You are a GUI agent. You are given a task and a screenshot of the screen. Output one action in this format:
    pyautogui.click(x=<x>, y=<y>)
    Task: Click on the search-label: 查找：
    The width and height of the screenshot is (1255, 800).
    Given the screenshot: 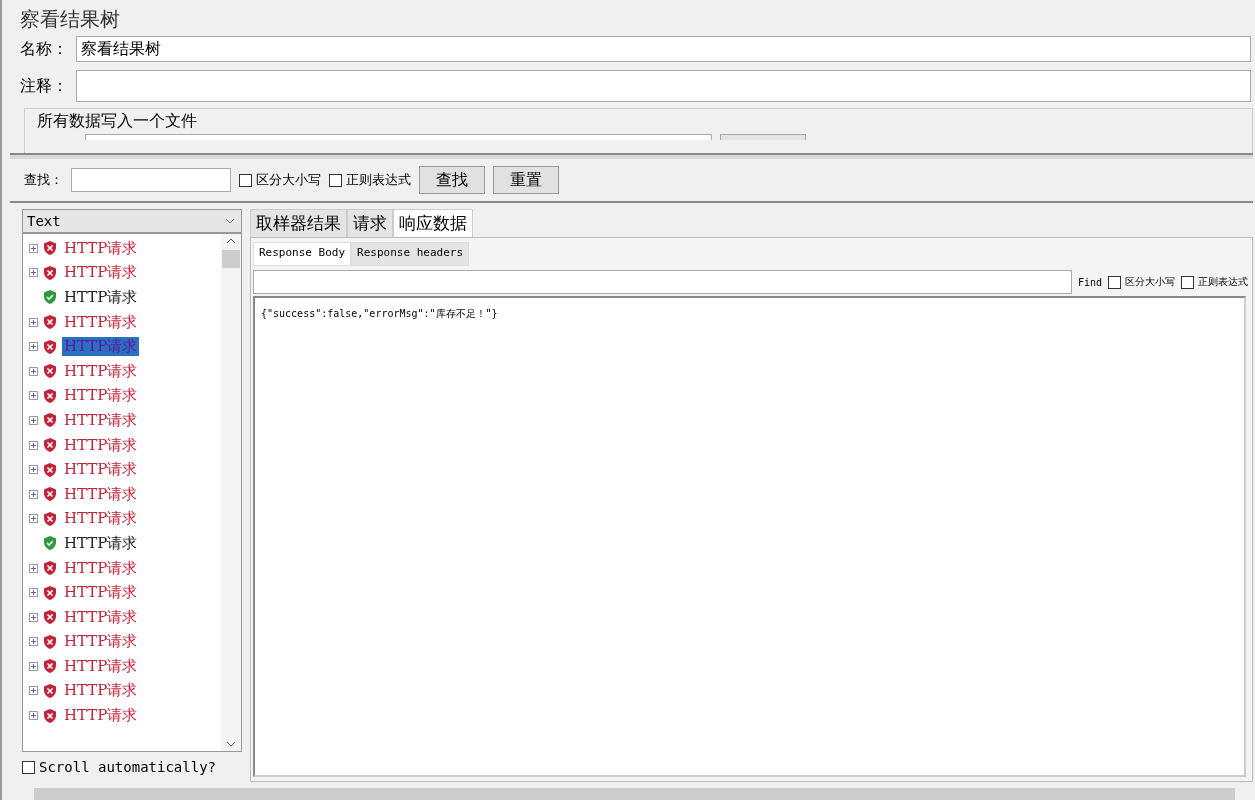 What is the action you would take?
    pyautogui.click(x=43, y=180)
    